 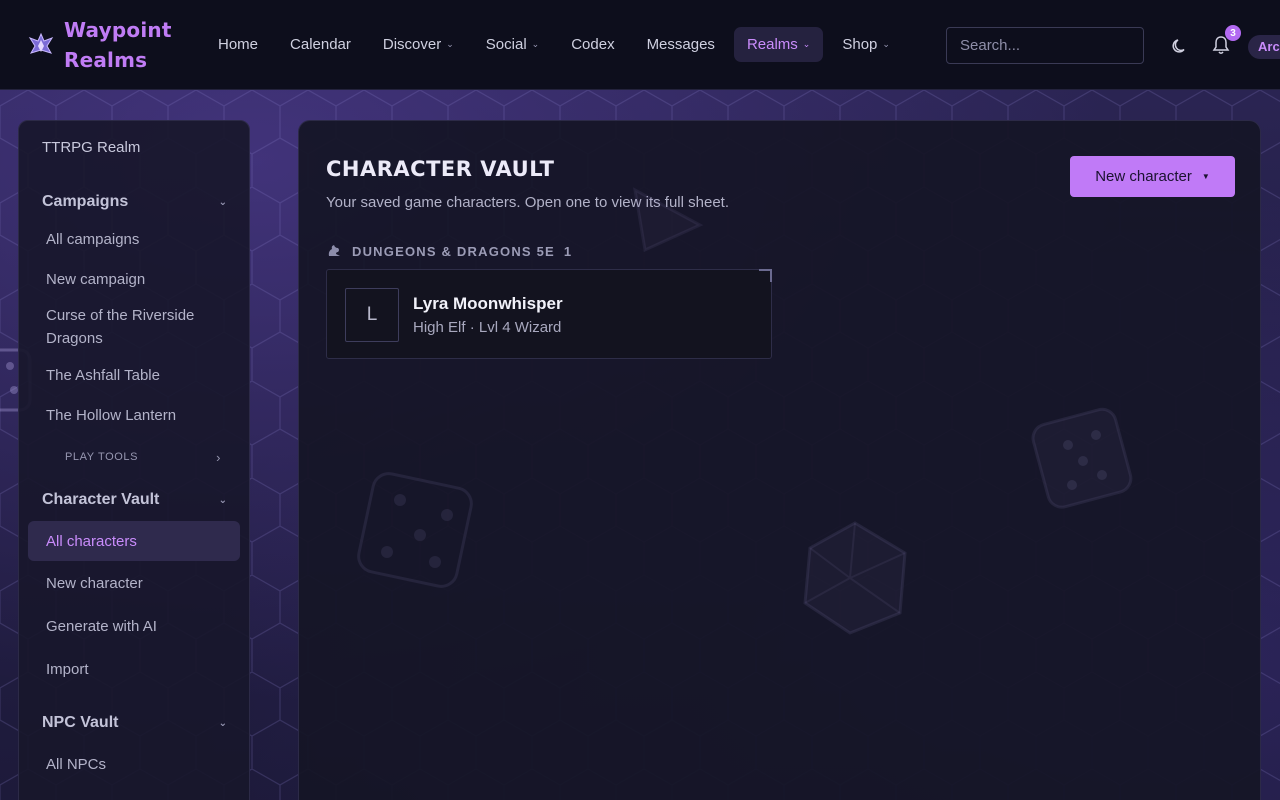 I want to click on character-name: Lyra Moonwhisper, so click(x=488, y=303).